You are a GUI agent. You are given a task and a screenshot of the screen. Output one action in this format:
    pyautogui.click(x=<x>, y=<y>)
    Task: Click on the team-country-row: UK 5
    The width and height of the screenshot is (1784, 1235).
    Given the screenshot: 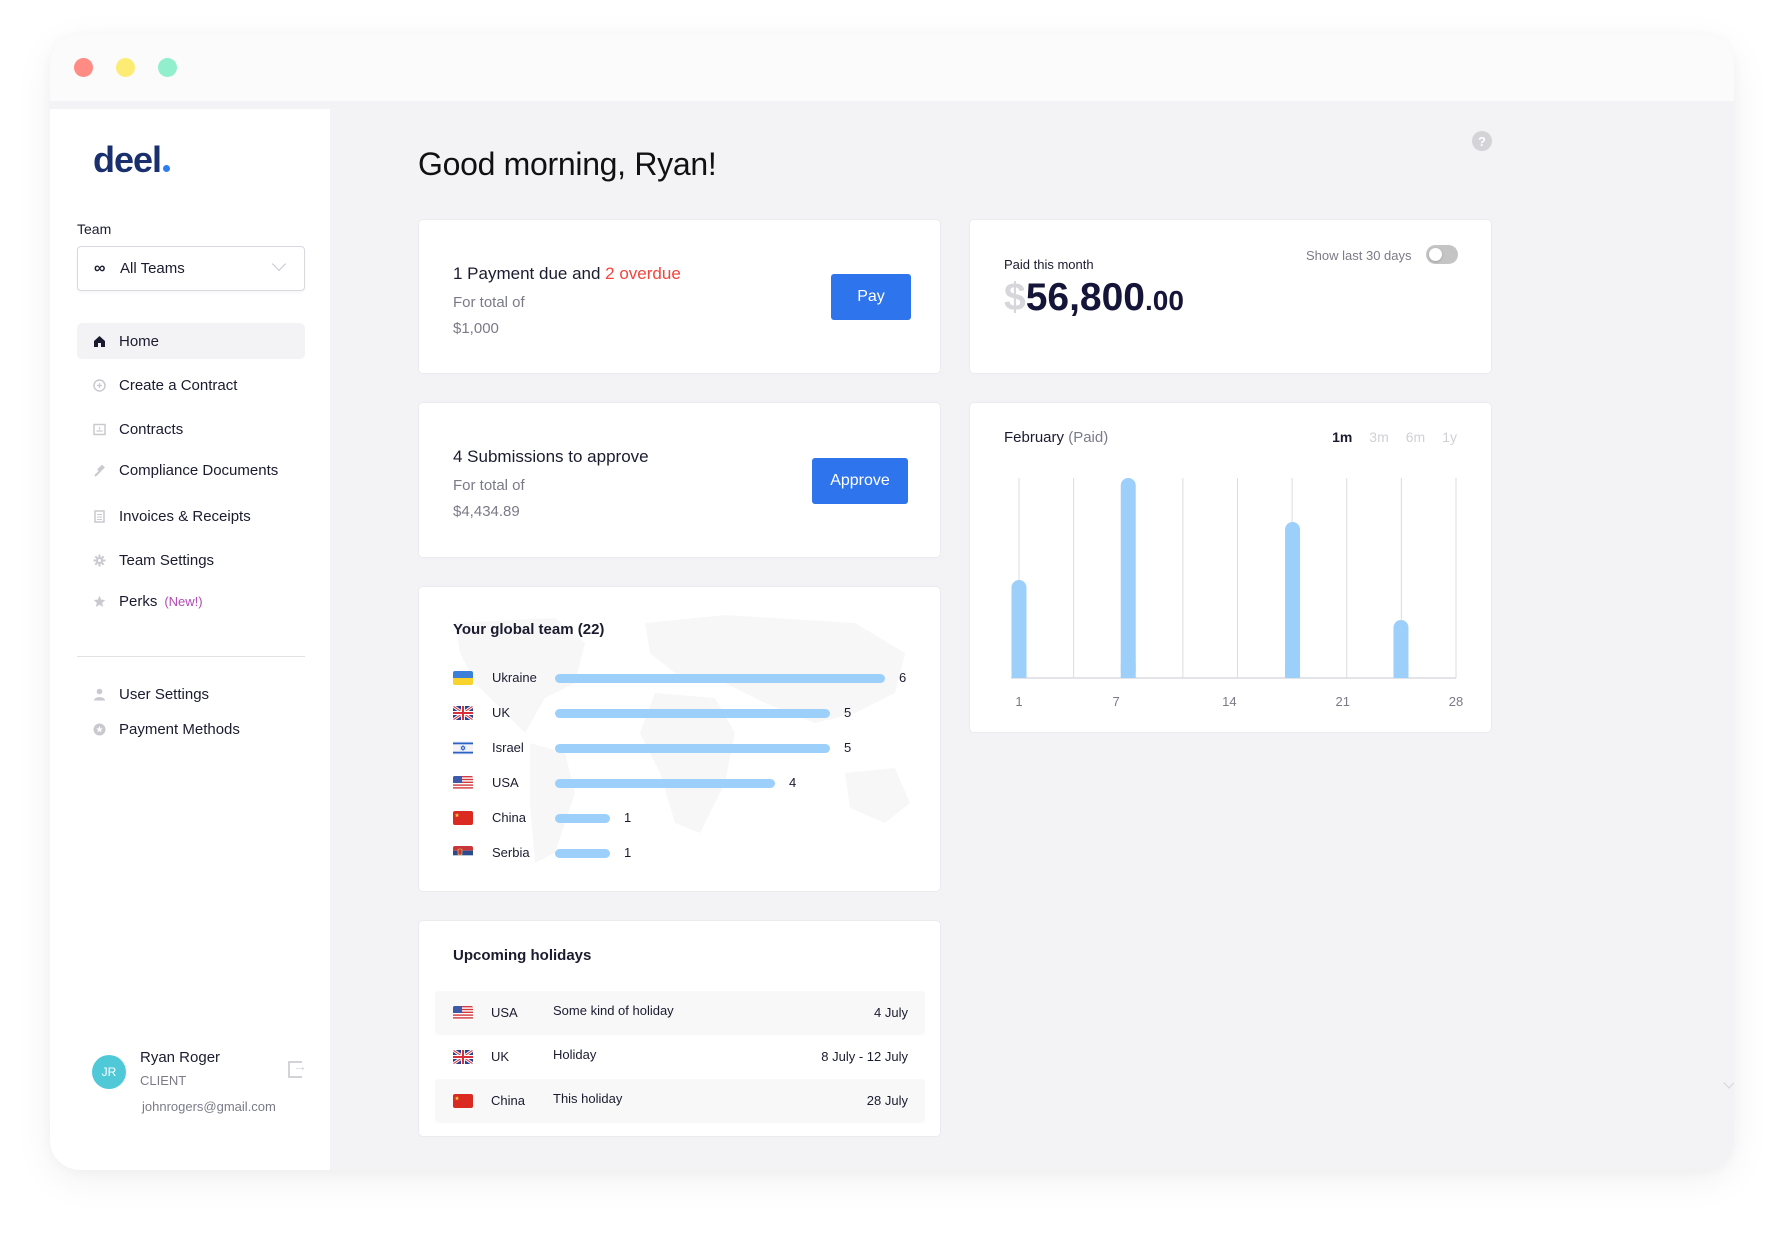 What is the action you would take?
    pyautogui.click(x=683, y=713)
    